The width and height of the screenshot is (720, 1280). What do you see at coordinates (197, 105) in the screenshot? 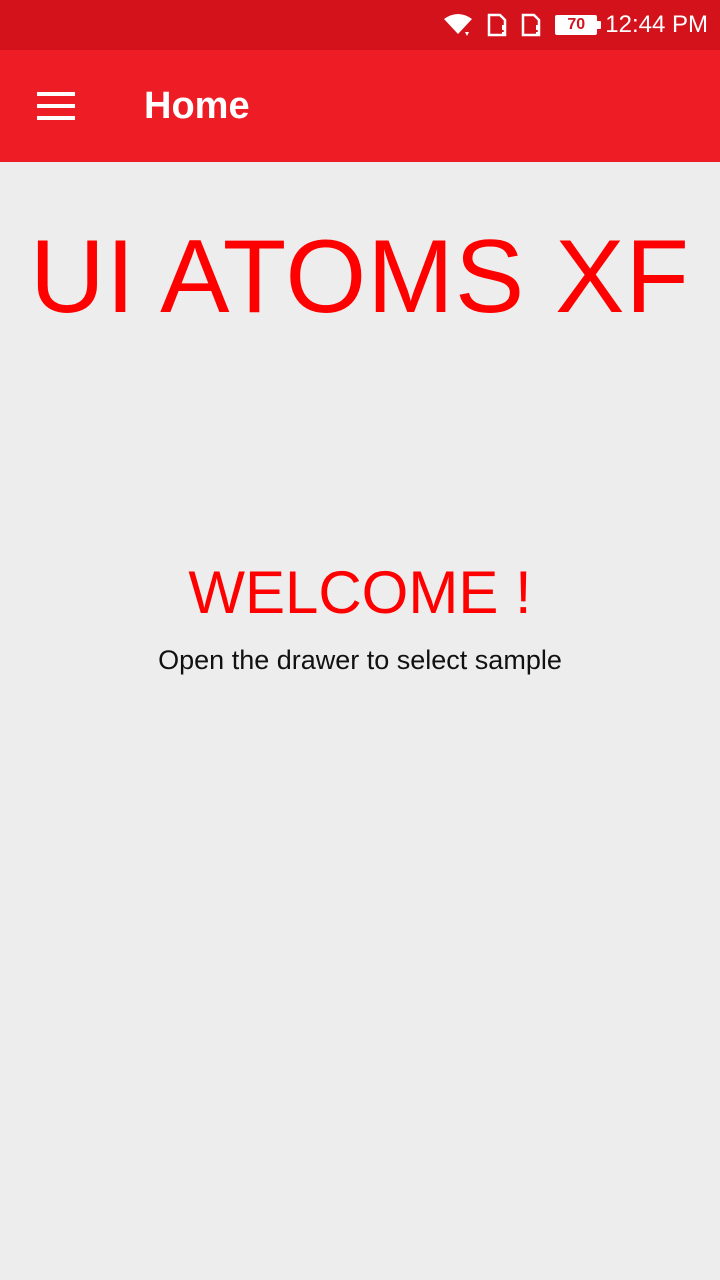
I see `page-title: Home` at bounding box center [197, 105].